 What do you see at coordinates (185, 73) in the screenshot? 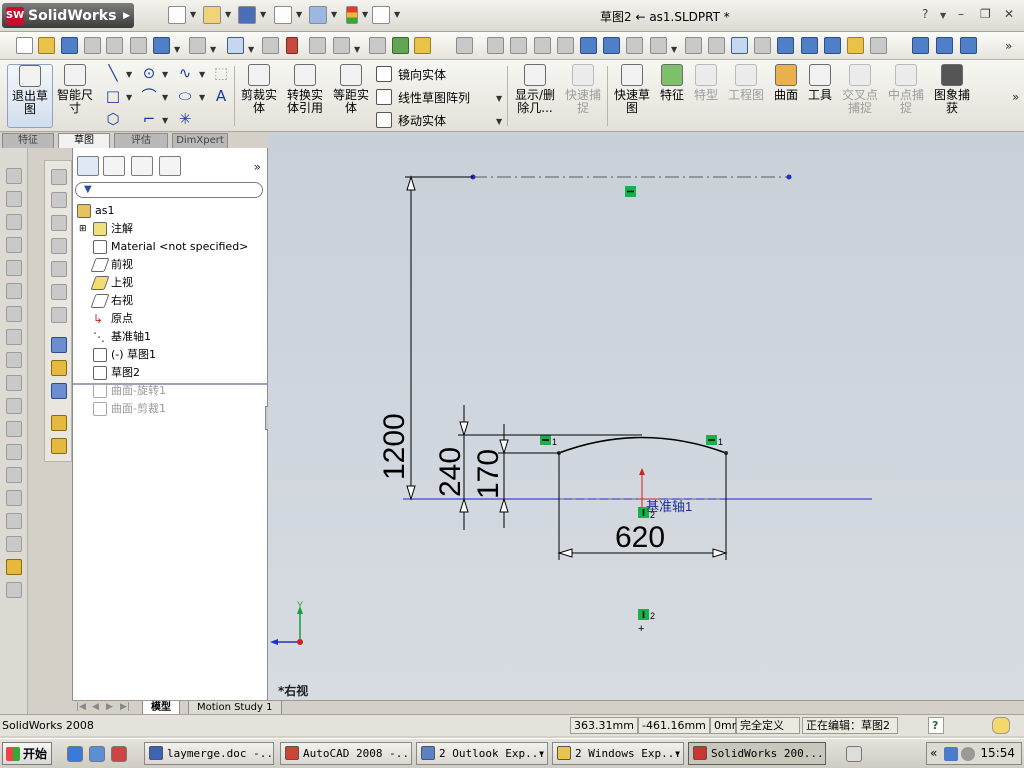
I see `spline-tool-icon: ∿` at bounding box center [185, 73].